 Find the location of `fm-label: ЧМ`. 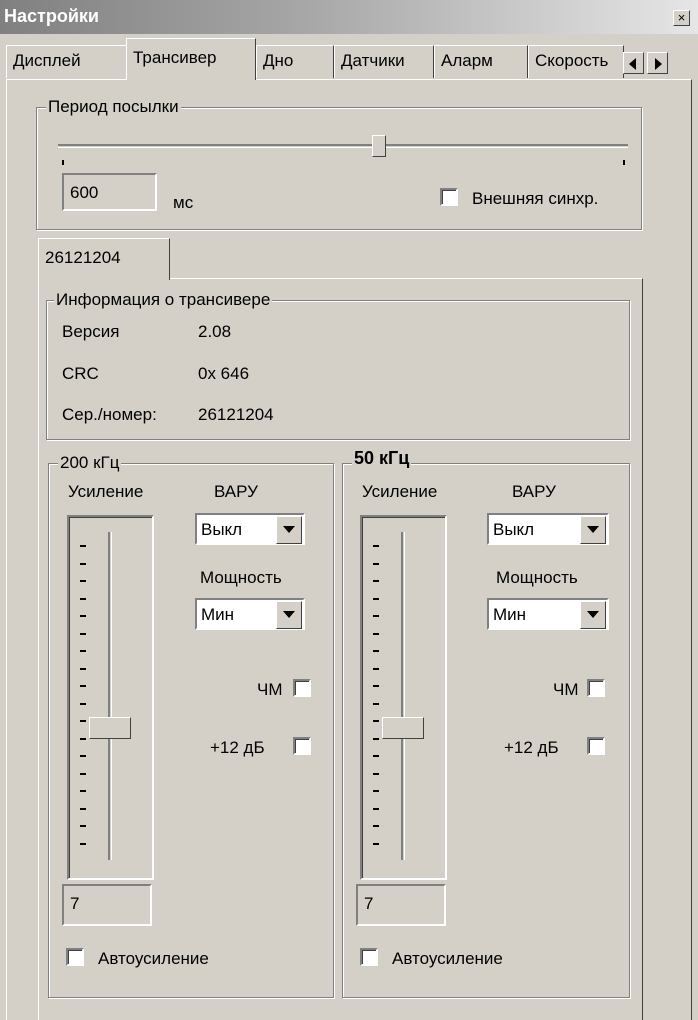

fm-label: ЧМ is located at coordinates (566, 689).